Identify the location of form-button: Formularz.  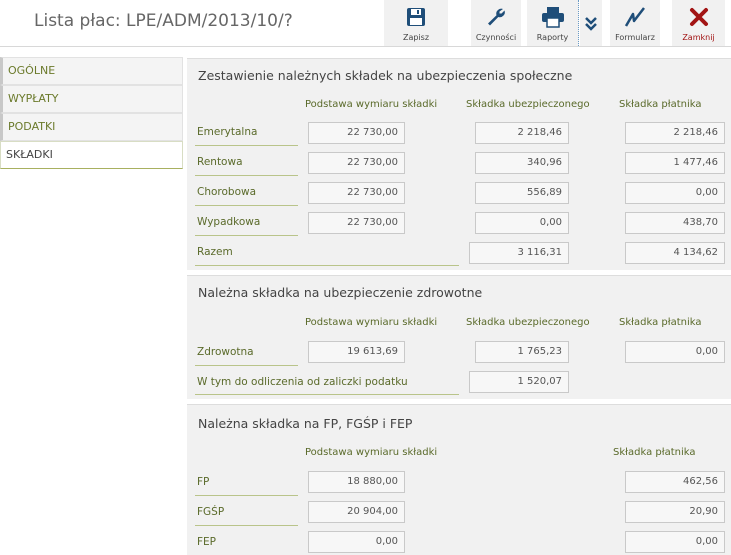
(635, 23).